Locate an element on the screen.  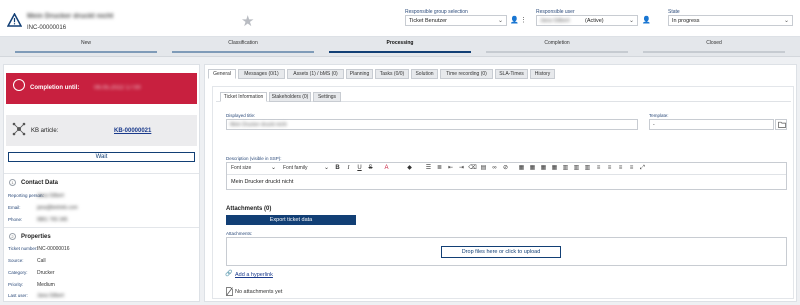
export-ticket-data-button: Export ticket data is located at coordinates (291, 220).